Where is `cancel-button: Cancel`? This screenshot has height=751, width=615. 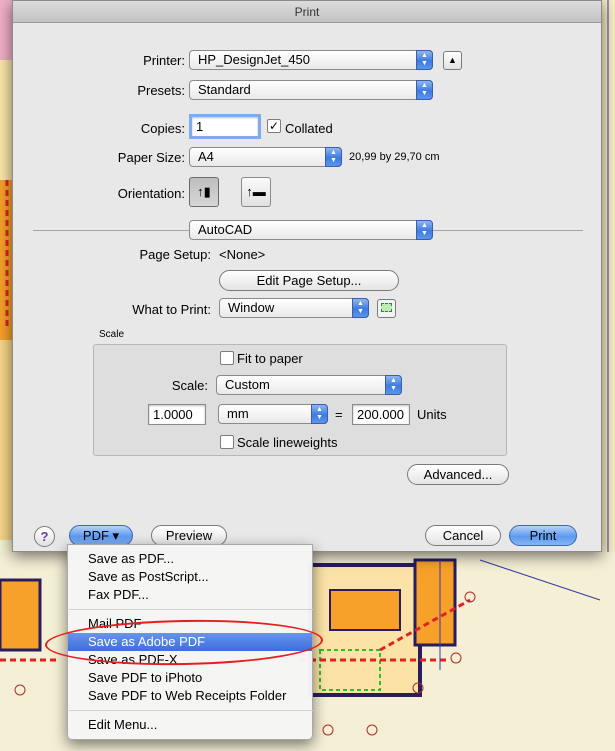
cancel-button: Cancel is located at coordinates (463, 535).